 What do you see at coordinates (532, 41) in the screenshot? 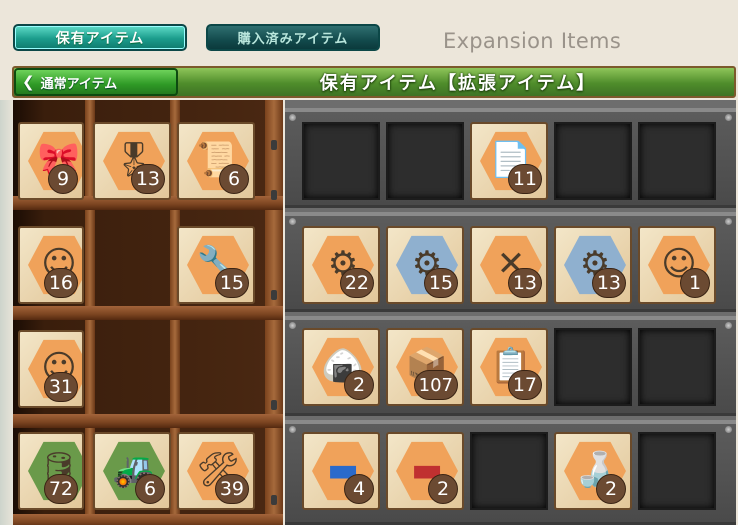
I see `expansion-items-heading: Expansion Items` at bounding box center [532, 41].